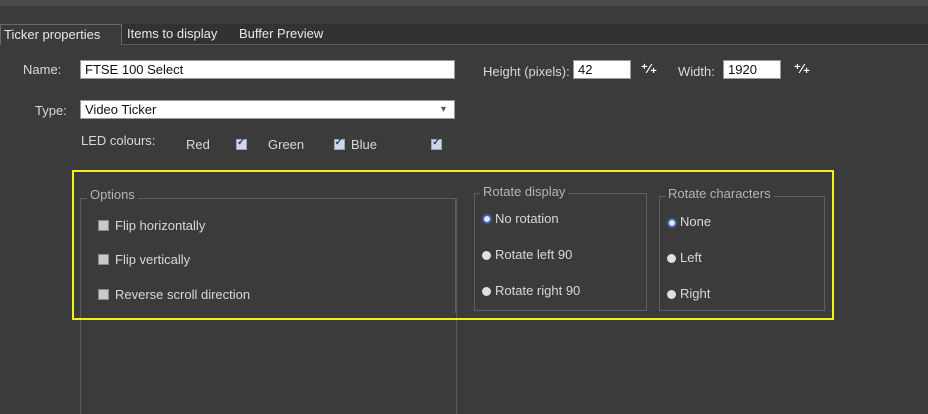 This screenshot has height=414, width=928. What do you see at coordinates (42, 69) in the screenshot?
I see `name-label: Name:` at bounding box center [42, 69].